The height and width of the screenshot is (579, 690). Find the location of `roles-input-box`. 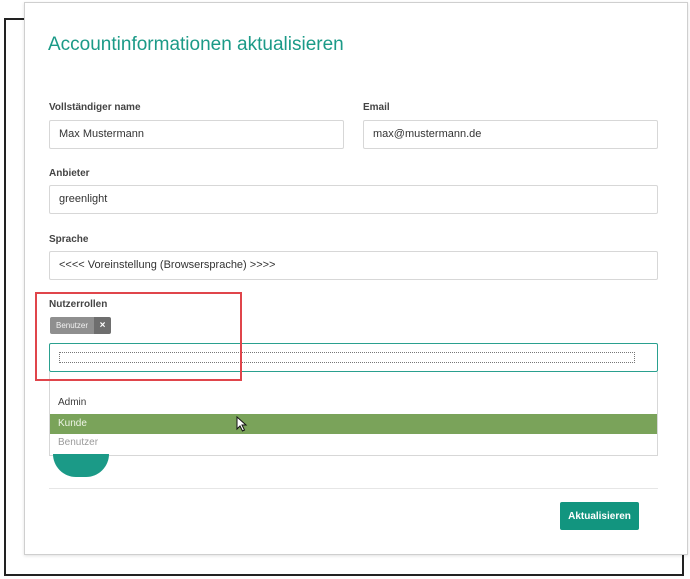

roles-input-box is located at coordinates (353, 357).